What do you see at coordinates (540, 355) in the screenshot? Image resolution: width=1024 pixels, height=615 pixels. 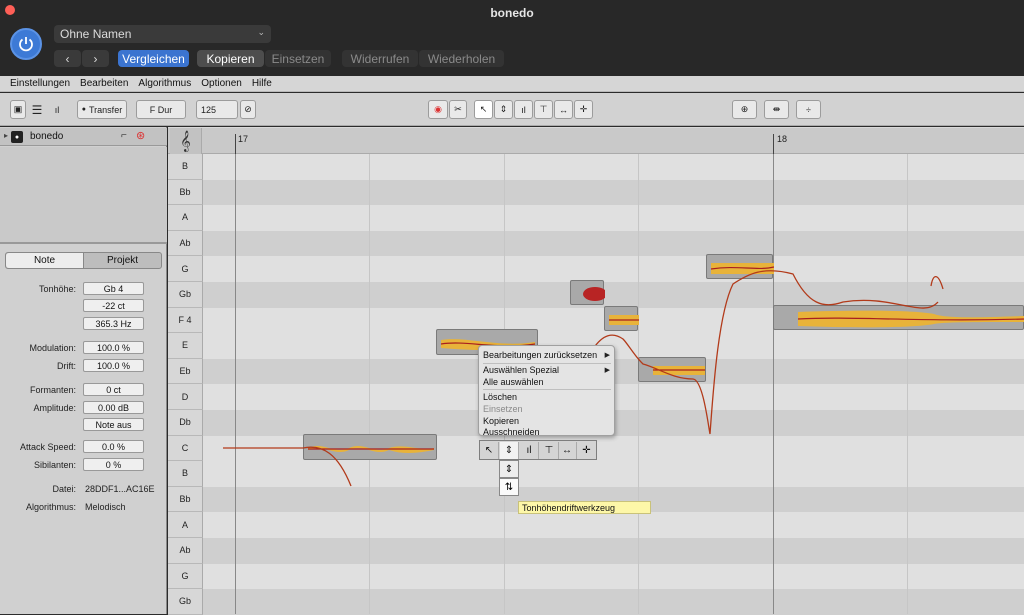 I see `menu-item-reset-edits: Bearbeitungen zurücksetzen` at bounding box center [540, 355].